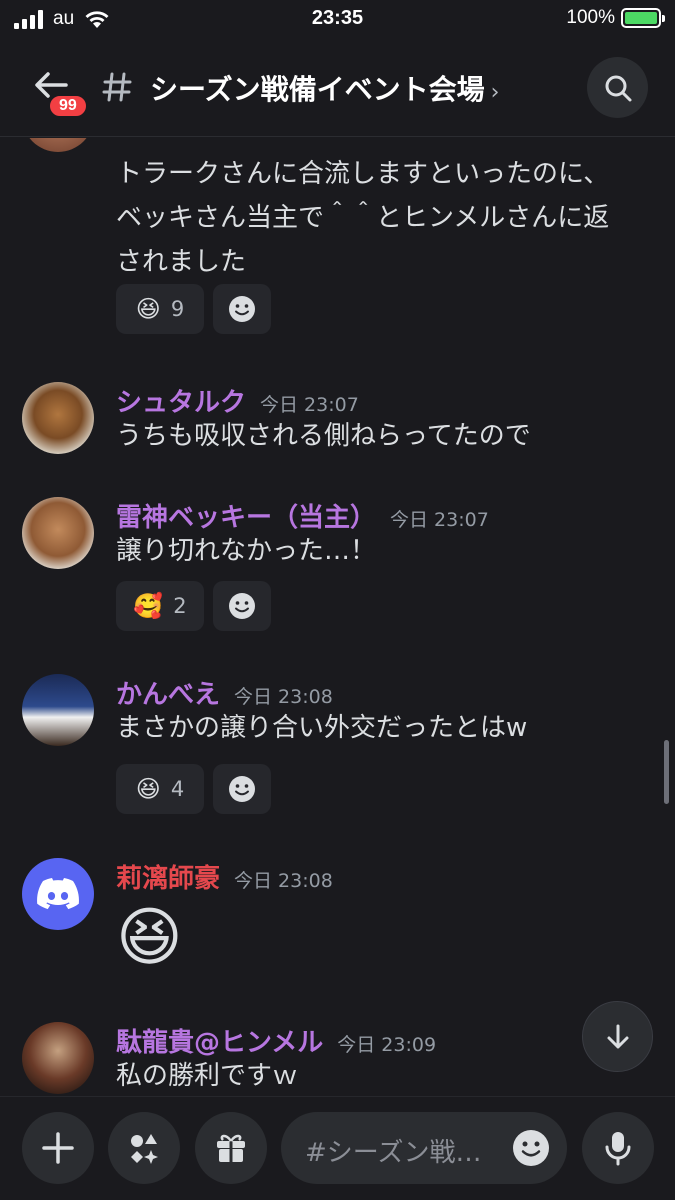 This screenshot has height=1200, width=675. Describe the element at coordinates (531, 1148) in the screenshot. I see `emoji-picker-icon` at that location.